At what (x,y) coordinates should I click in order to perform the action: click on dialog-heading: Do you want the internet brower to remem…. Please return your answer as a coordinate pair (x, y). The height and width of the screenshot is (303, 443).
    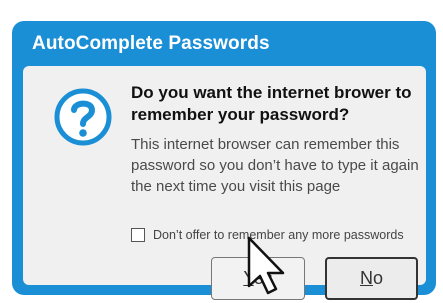
    Looking at the image, I should click on (271, 103).